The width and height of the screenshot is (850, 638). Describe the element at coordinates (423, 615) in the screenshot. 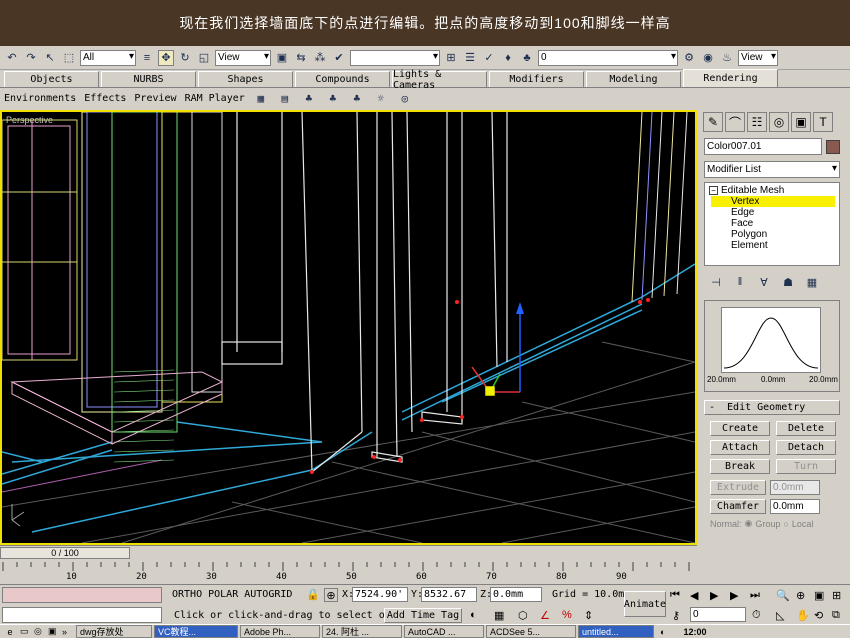

I see `add-time-tag-button: Add Time Tag` at that location.